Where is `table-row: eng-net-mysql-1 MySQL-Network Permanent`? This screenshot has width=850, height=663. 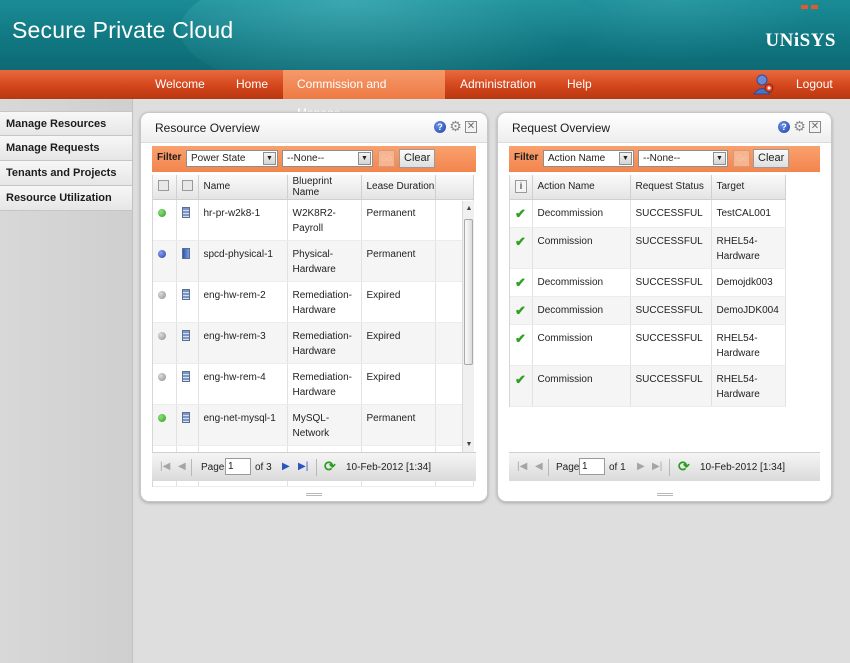
table-row: eng-net-mysql-1 MySQL-Network Permanent is located at coordinates (313, 425).